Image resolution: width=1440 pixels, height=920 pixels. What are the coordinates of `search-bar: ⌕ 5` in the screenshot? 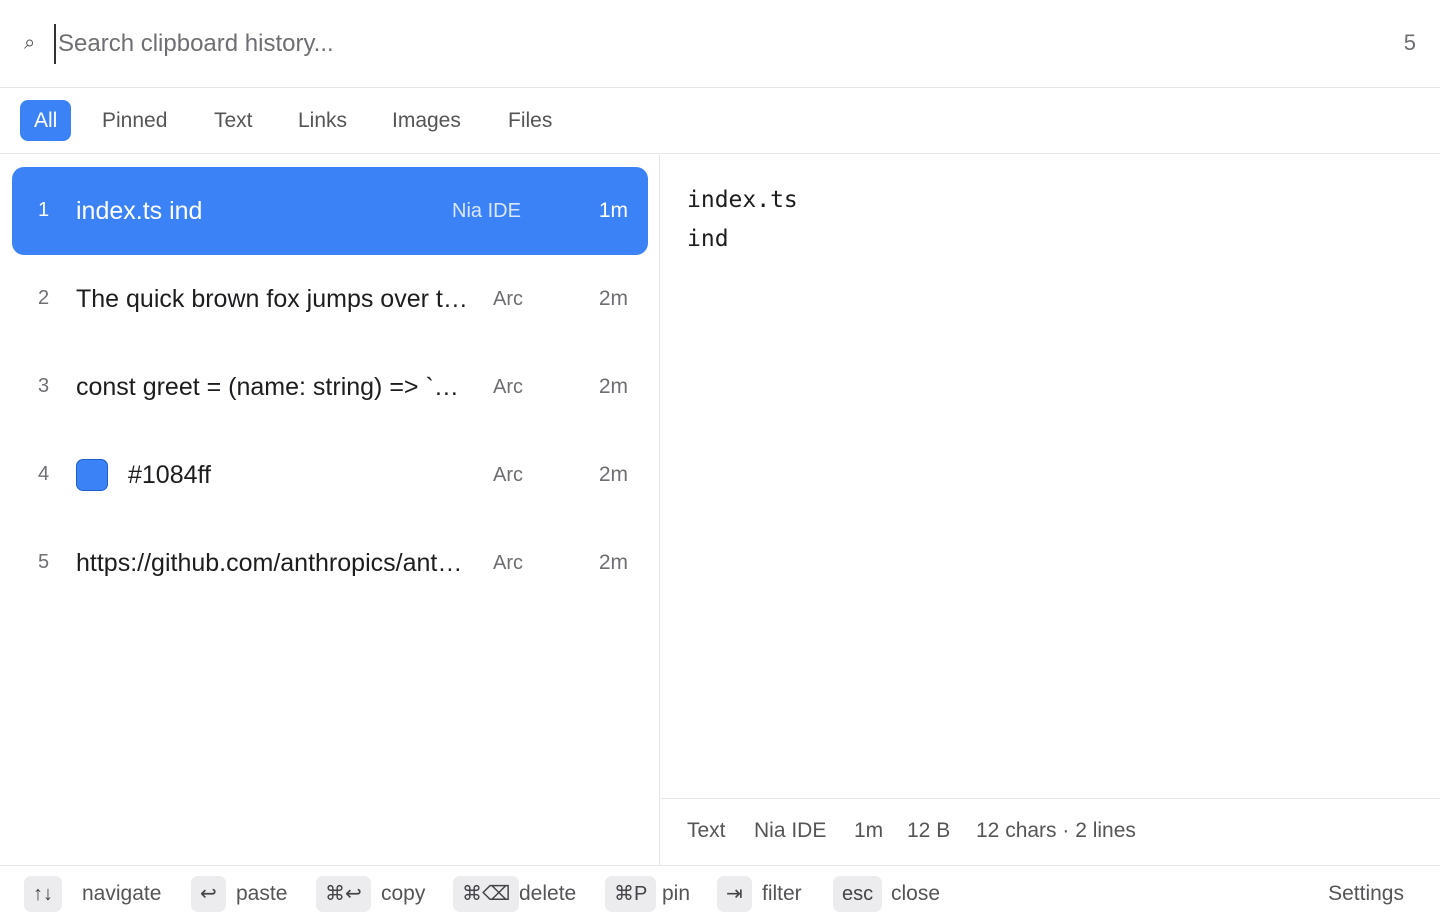 It's located at (720, 44).